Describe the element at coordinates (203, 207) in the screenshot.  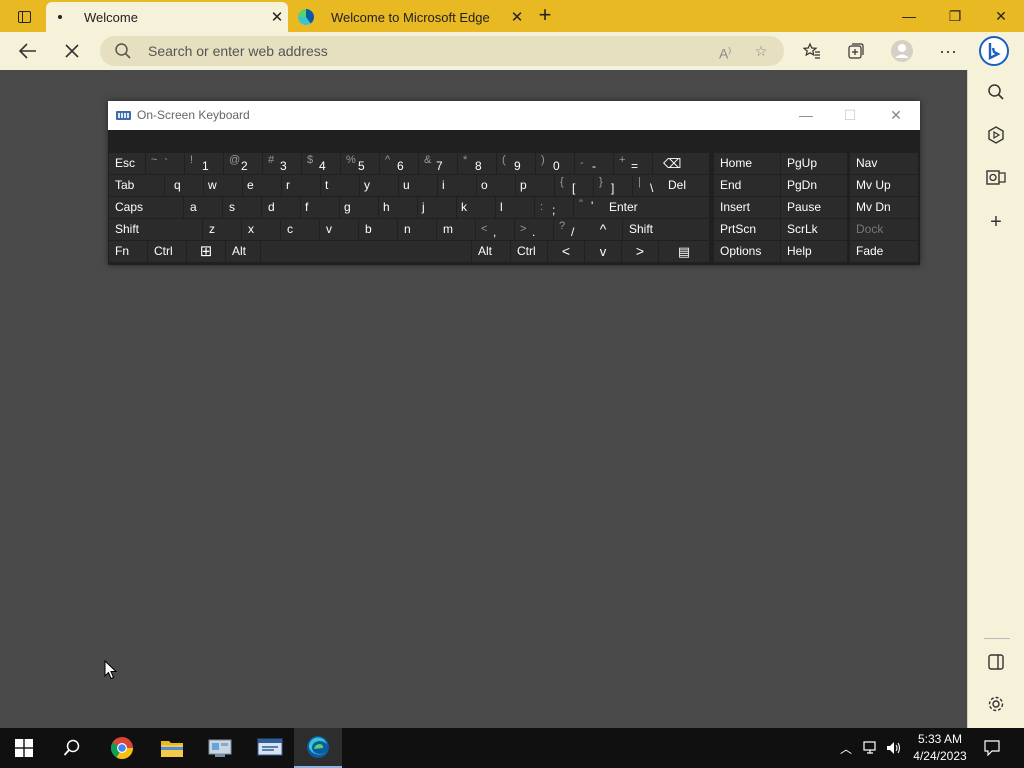
I see `key-a: a` at that location.